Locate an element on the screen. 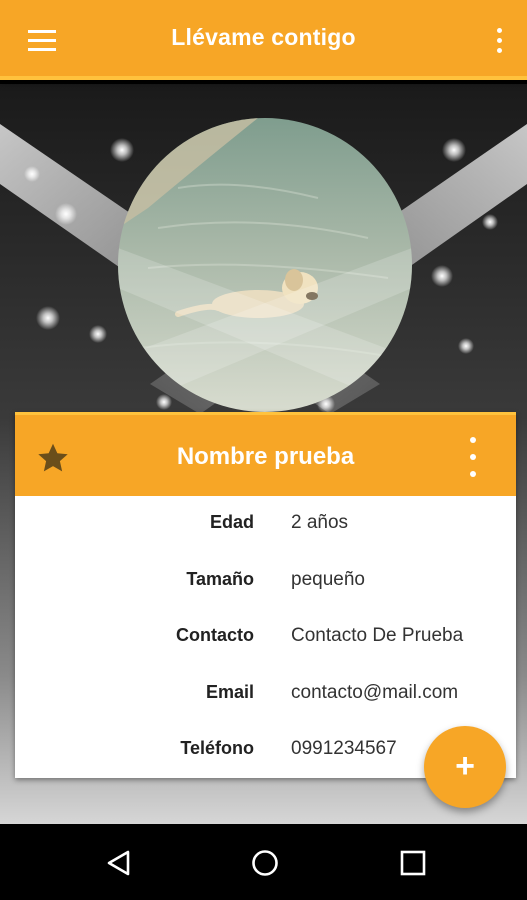 The image size is (527, 900). detail-value: 0991234567 is located at coordinates (344, 749).